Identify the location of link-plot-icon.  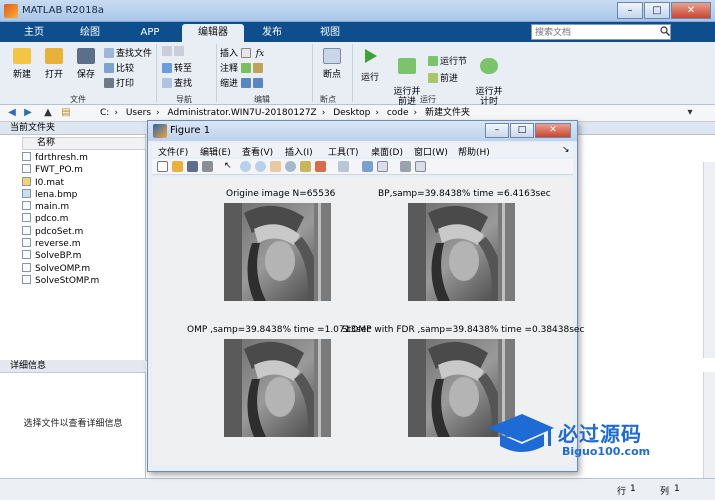
(343, 166).